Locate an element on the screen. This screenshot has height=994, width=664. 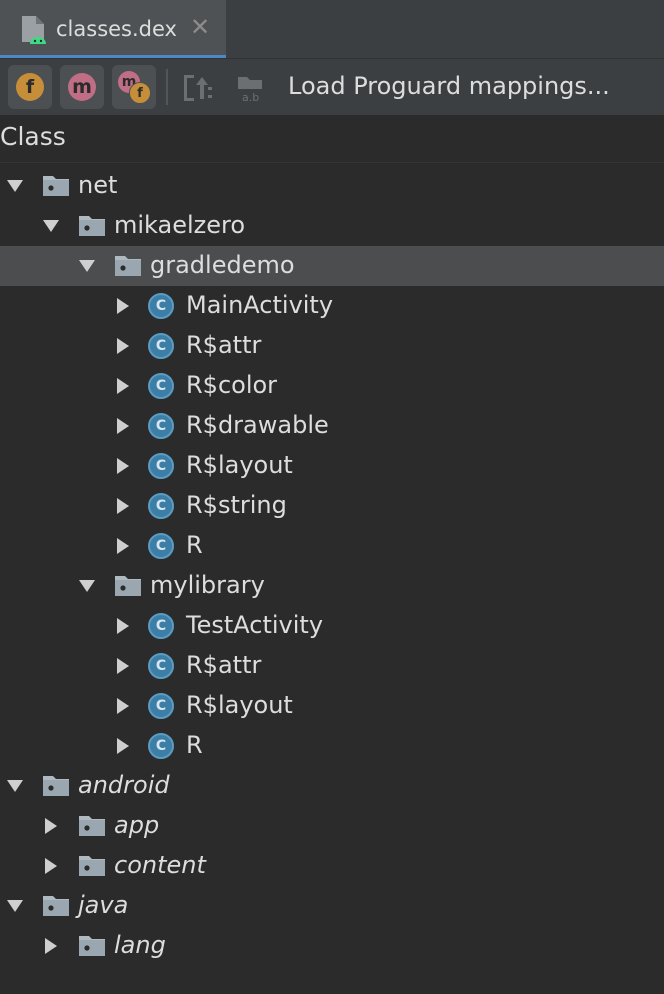
tree-item-label: gradledemo is located at coordinates (222, 265).